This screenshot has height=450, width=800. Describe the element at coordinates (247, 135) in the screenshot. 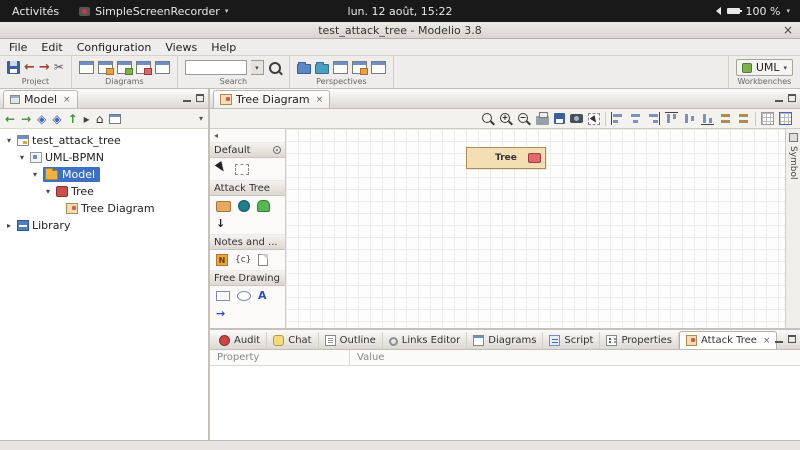

I see `palette-collapse: ◂` at that location.